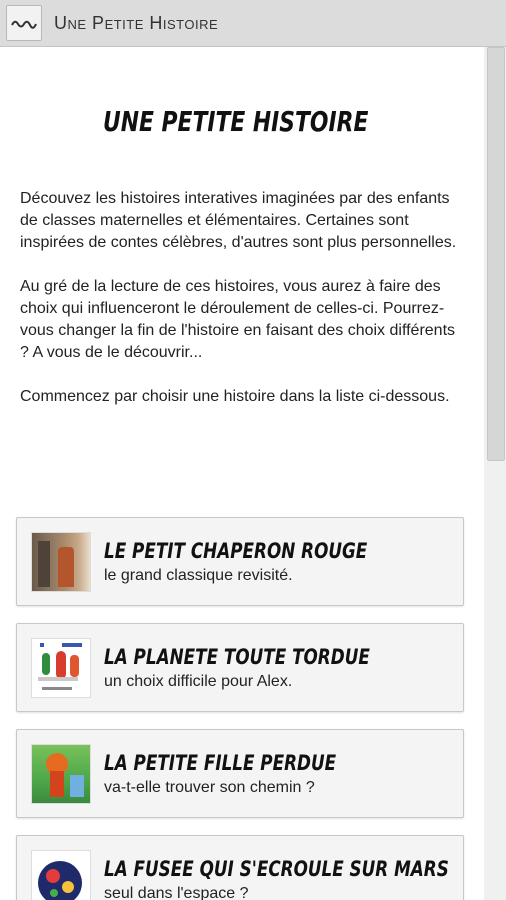 This screenshot has width=506, height=900. I want to click on story-title: LA FUSEE QUI S'ECROULE SUR MARS, so click(276, 868).